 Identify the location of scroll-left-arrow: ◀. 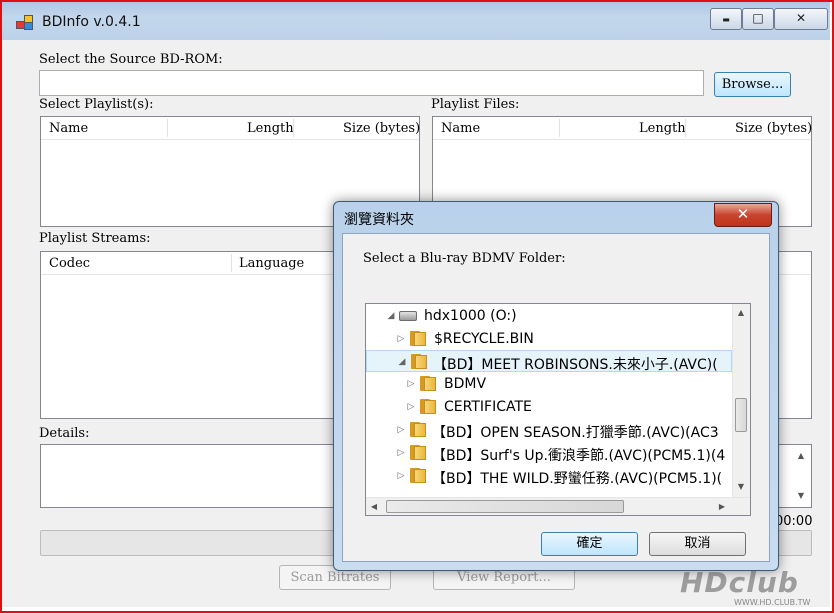
(374, 506).